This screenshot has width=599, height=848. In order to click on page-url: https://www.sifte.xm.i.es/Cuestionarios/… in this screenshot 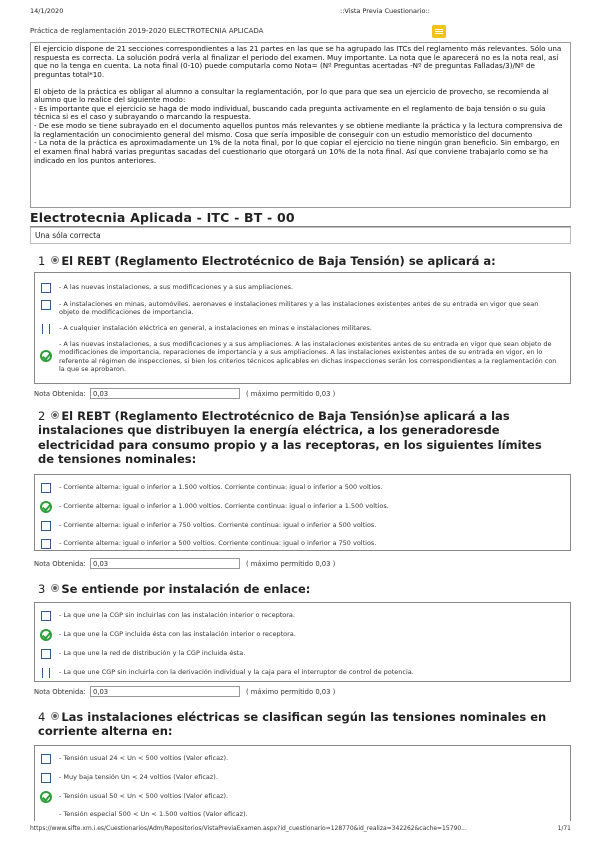, I will do `click(248, 828)`.